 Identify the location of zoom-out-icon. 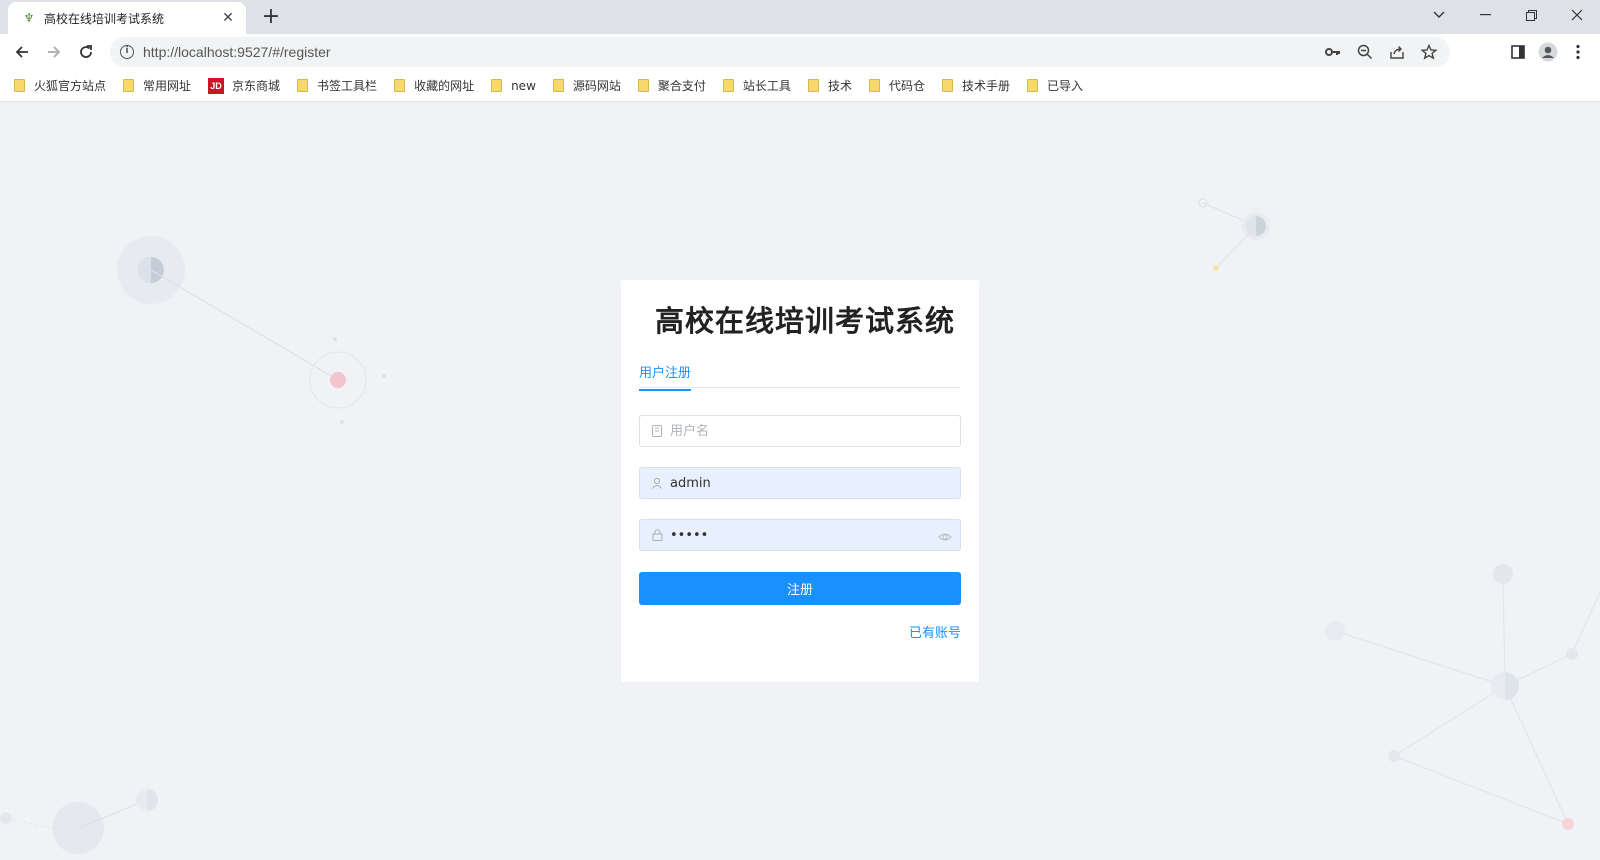
(1365, 52).